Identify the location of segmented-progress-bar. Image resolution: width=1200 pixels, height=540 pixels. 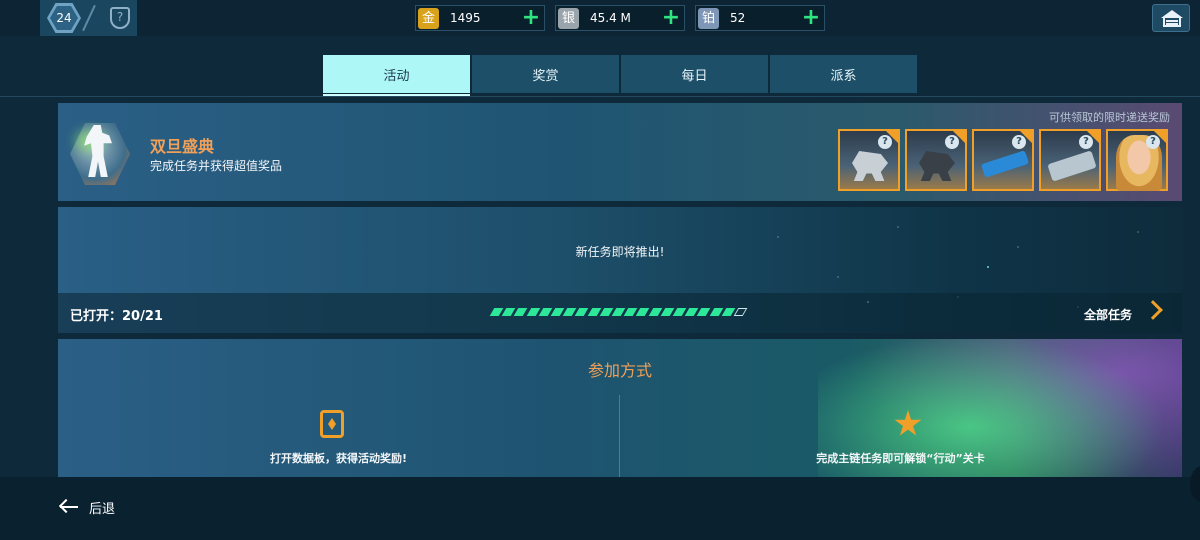
(618, 313).